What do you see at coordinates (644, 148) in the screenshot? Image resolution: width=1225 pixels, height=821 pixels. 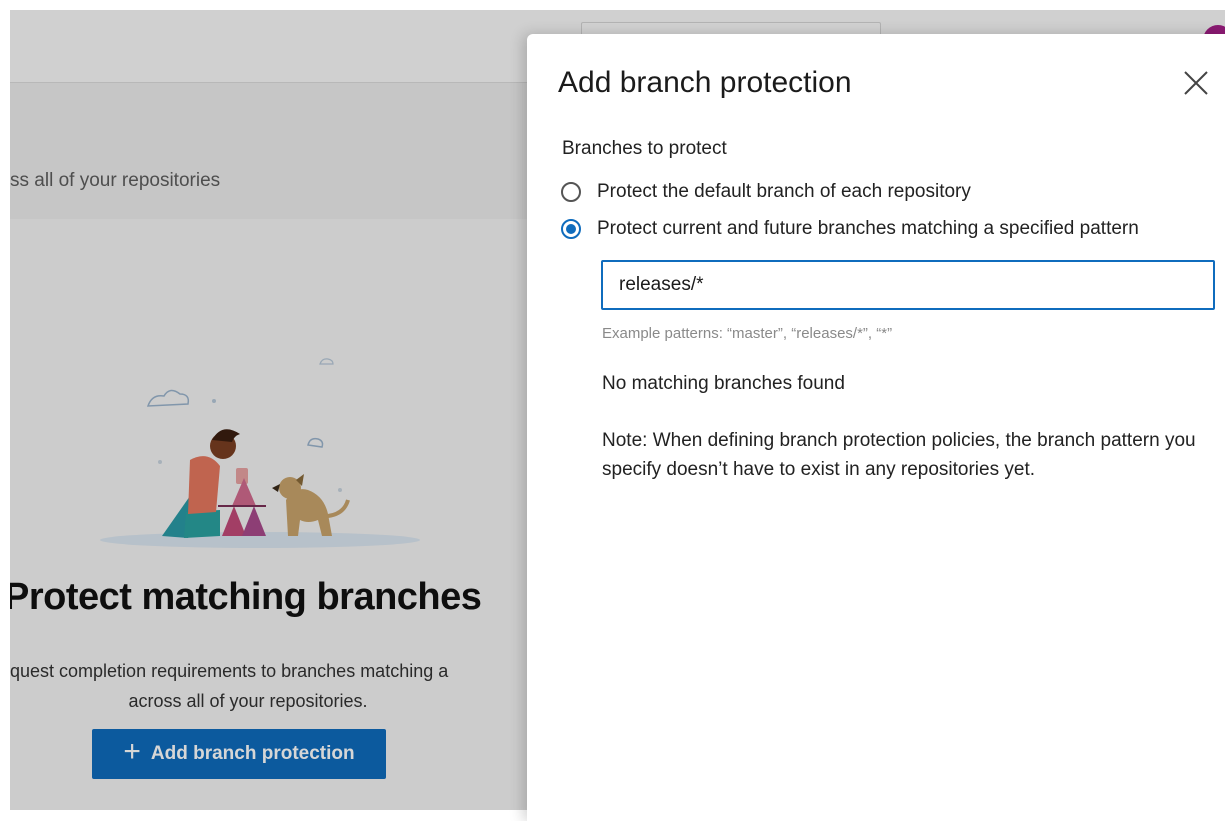 I see `branches-to-protect-label: Branches to protect` at bounding box center [644, 148].